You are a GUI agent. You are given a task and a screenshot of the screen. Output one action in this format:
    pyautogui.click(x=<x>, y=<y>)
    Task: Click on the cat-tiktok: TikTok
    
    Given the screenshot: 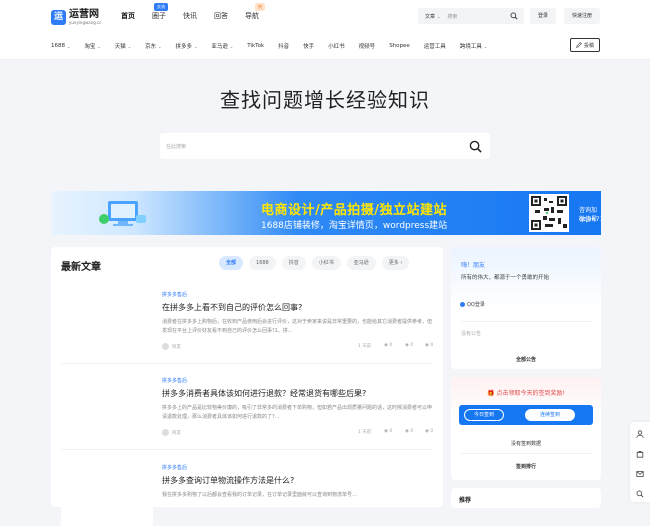 What is the action you would take?
    pyautogui.click(x=255, y=46)
    